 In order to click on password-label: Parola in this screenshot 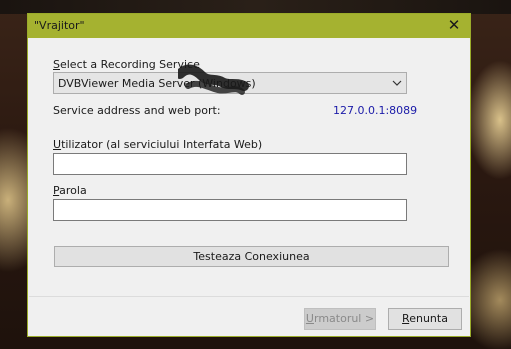, I will do `click(70, 190)`.